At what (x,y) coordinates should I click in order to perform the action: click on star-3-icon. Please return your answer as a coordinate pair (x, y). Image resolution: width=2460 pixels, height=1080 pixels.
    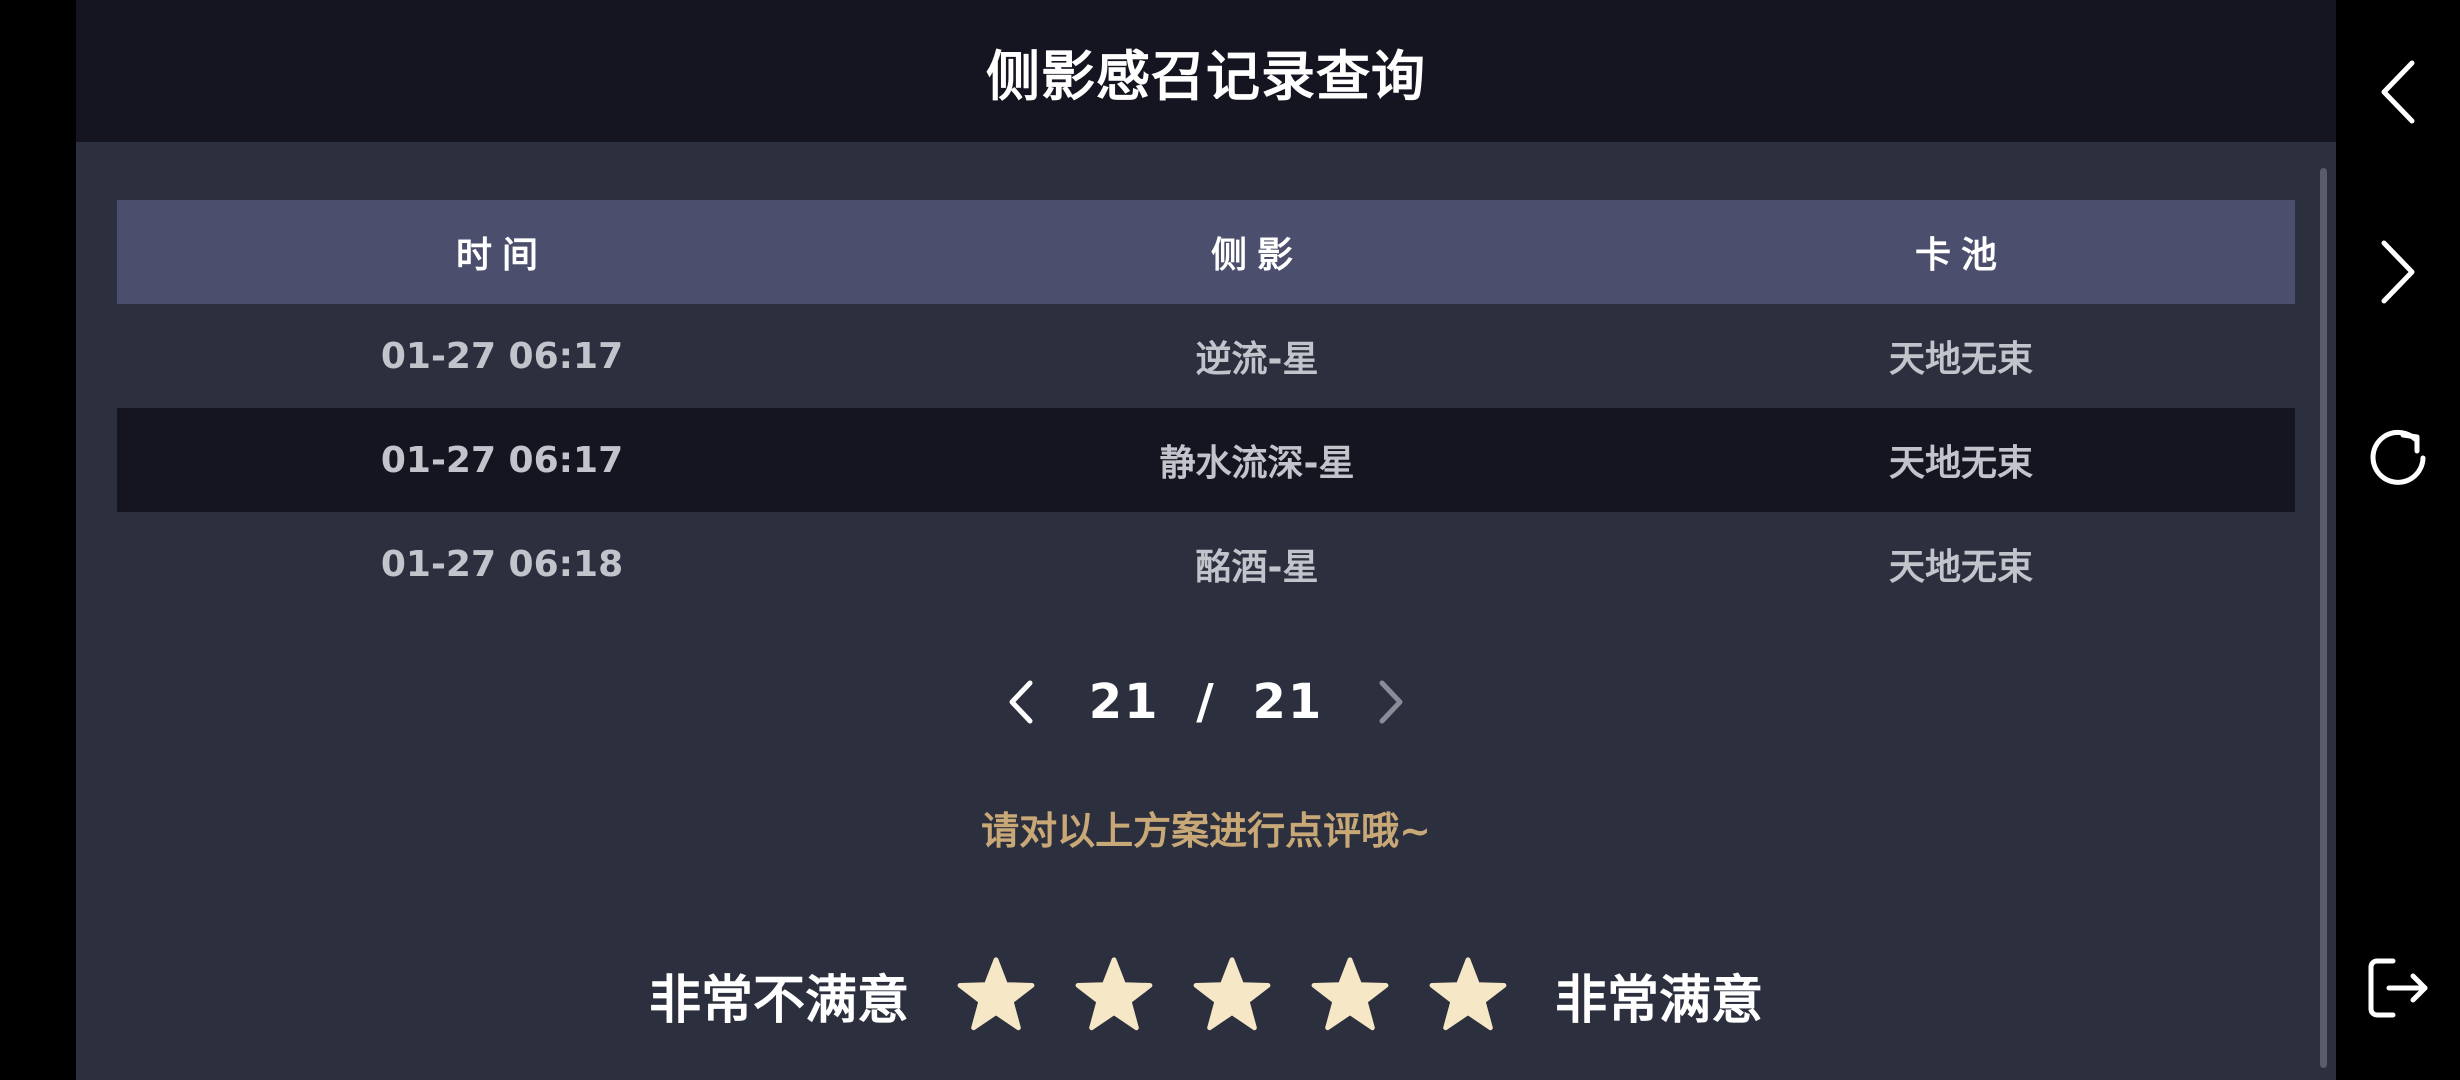
    Looking at the image, I should click on (1232, 995).